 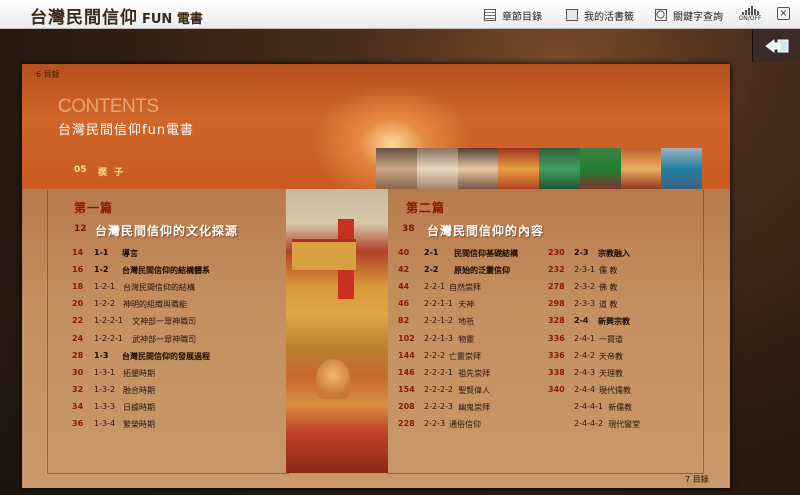 What do you see at coordinates (478, 424) in the screenshot?
I see `toc-entry: 228 2-2-3 通俗信仰` at bounding box center [478, 424].